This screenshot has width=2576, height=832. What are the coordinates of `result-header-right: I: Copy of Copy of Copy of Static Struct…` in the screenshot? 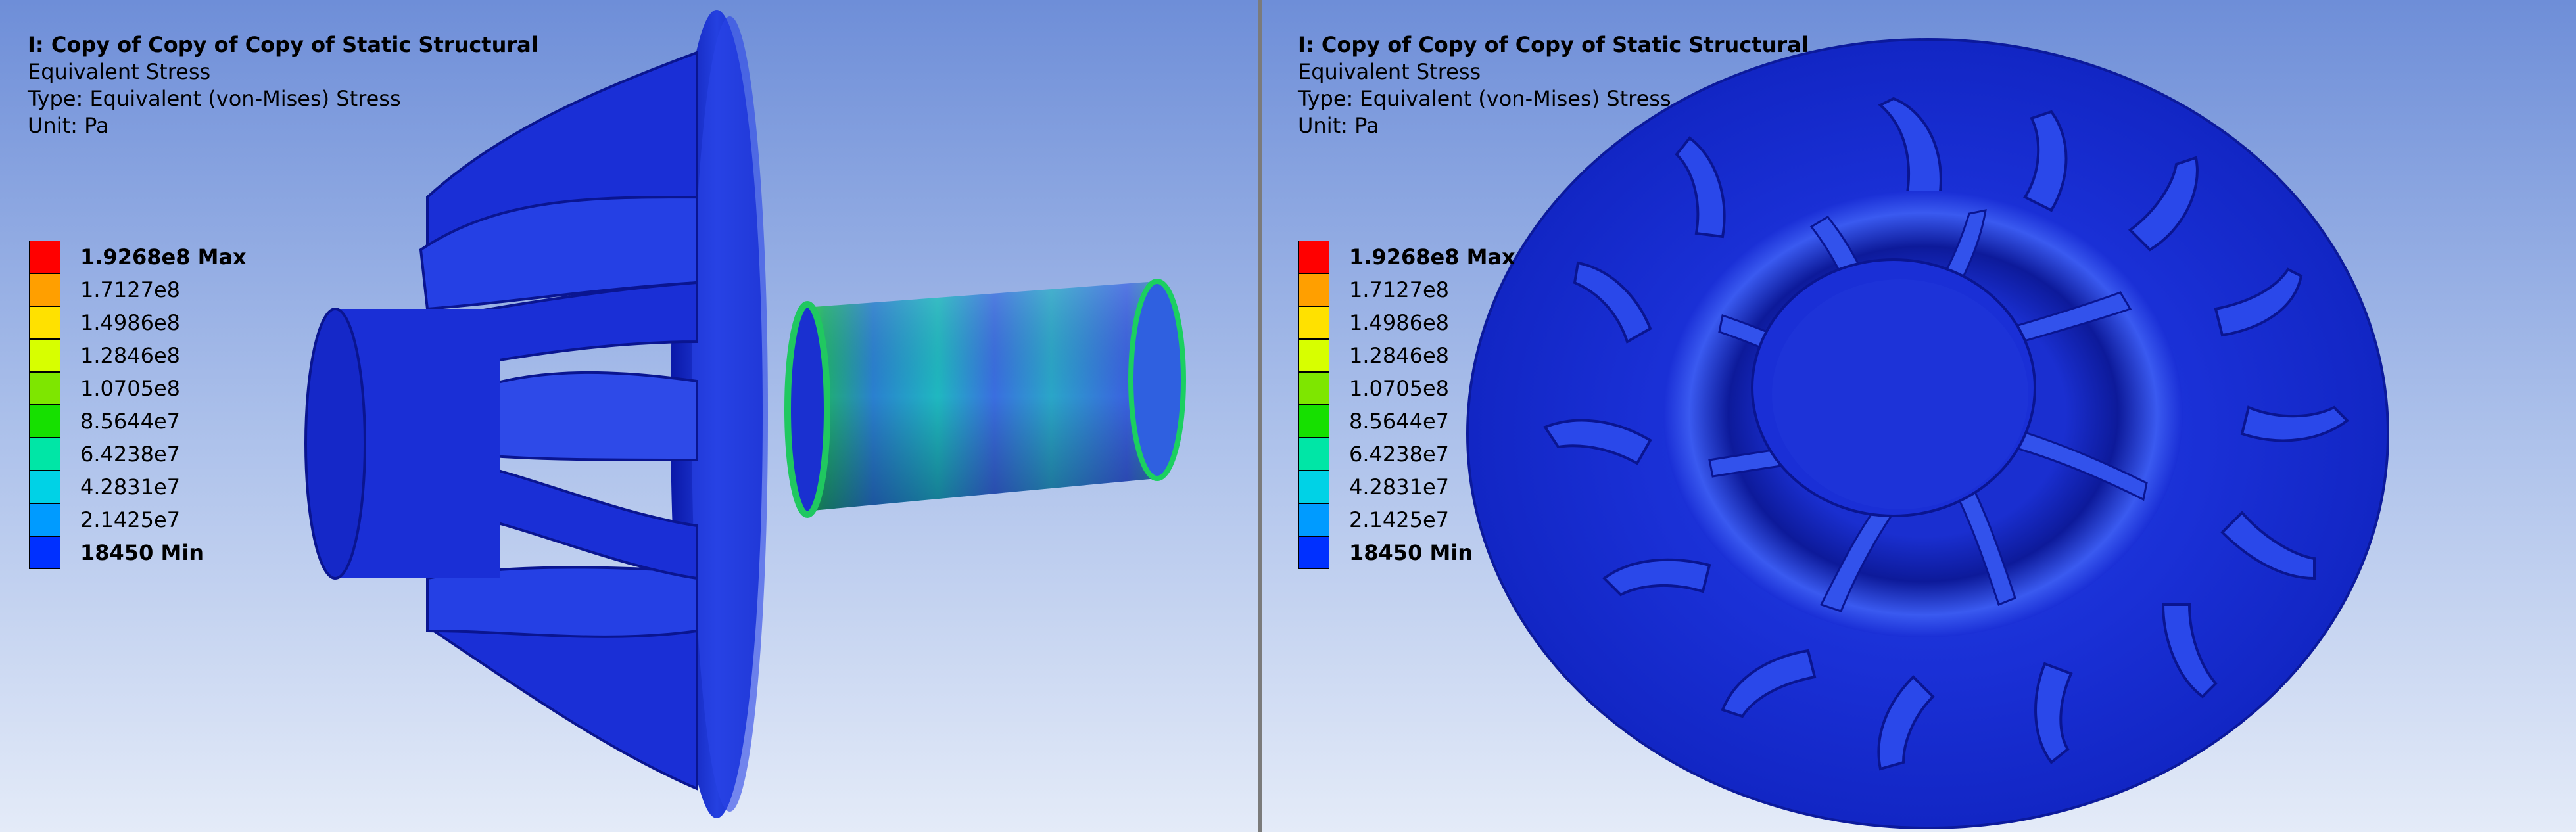 It's located at (1554, 85).